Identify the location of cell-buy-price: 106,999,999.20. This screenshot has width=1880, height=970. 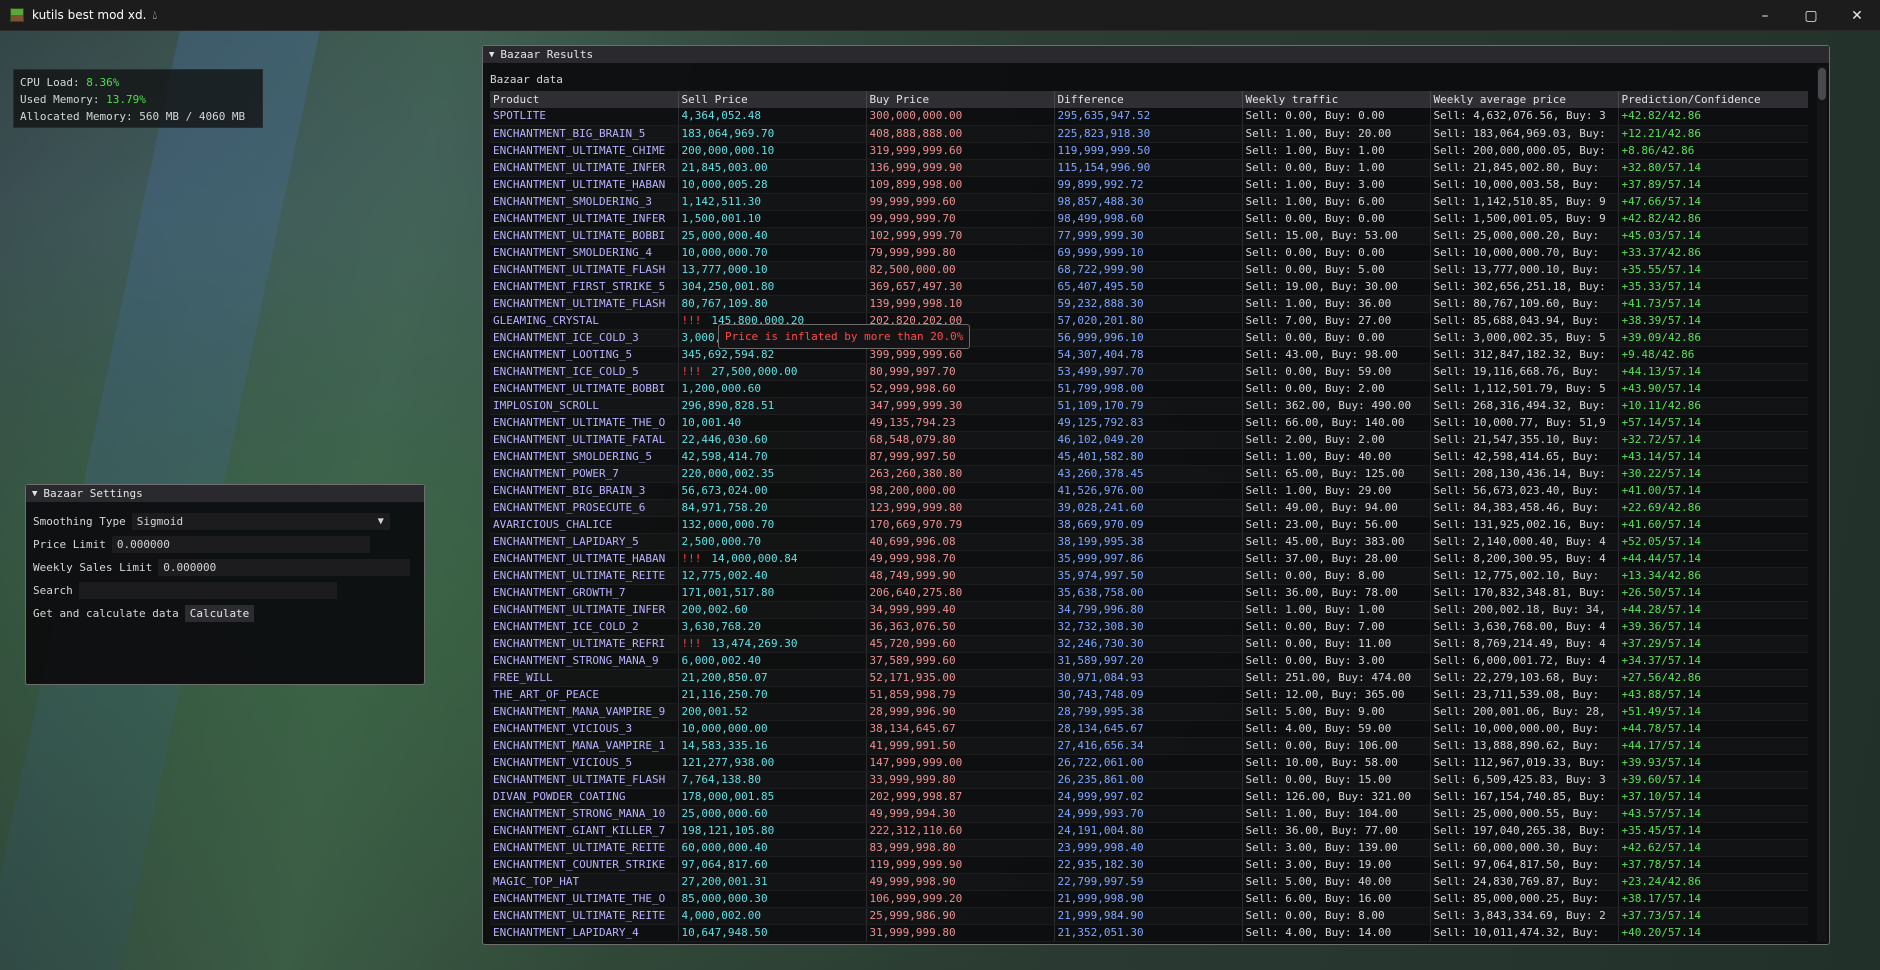
(960, 899).